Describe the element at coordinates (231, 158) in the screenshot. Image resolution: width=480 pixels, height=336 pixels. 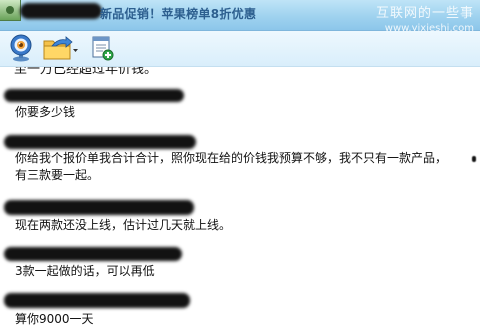
I see `message-text: 你给我个报价单我合计合计，照你现在给的价钱我预算不够，我不只有一款产品，` at that location.